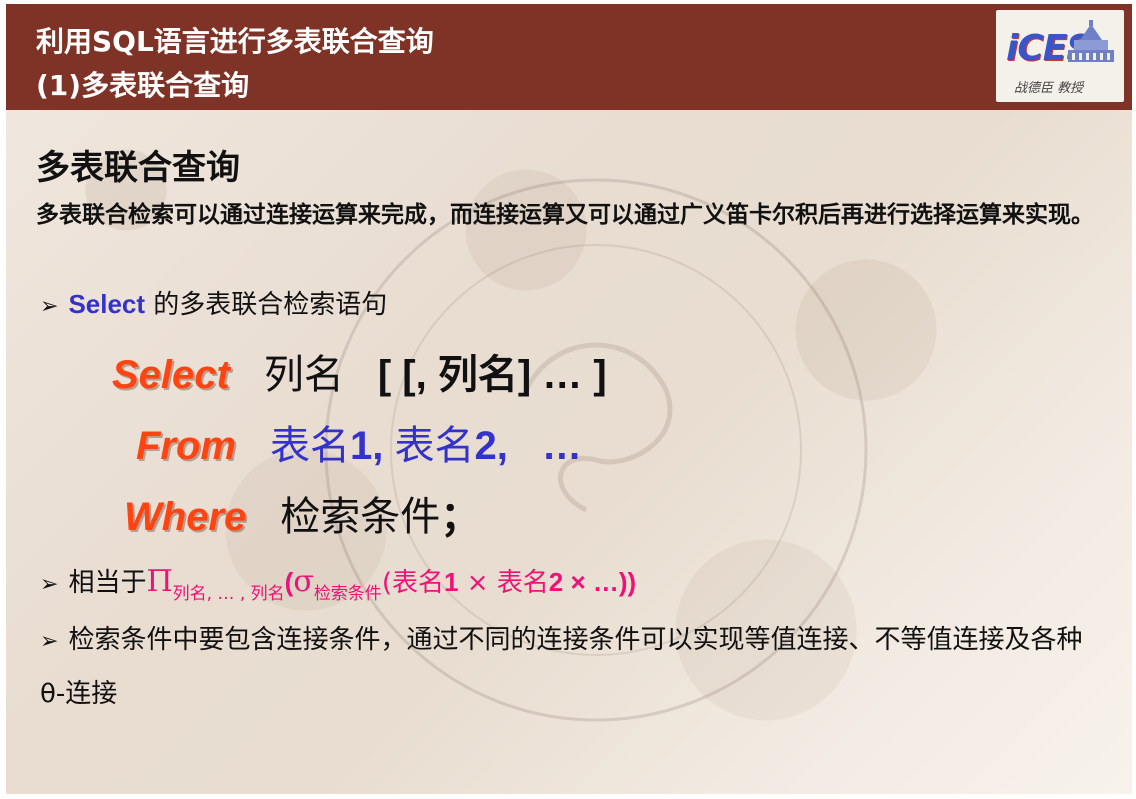 The width and height of the screenshot is (1136, 799). Describe the element at coordinates (310, 446) in the screenshot. I see `sql-from-table1: 表名` at that location.